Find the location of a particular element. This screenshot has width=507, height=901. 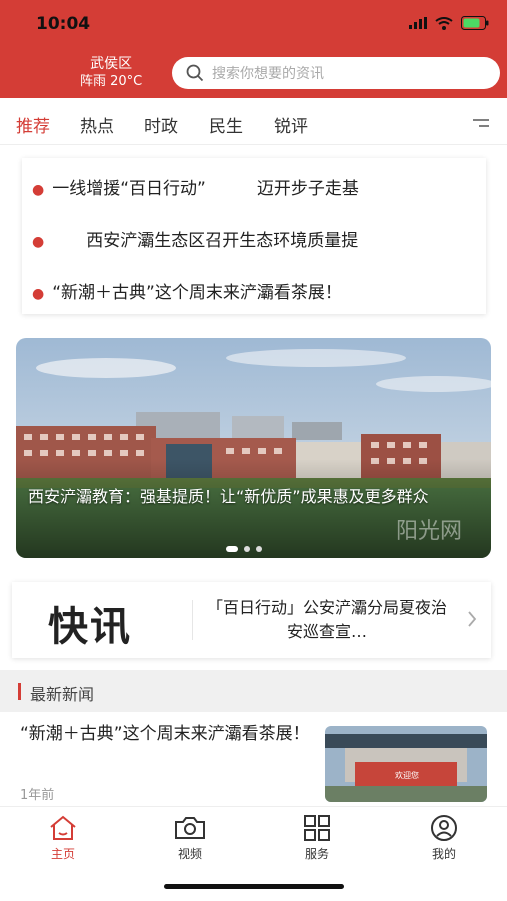

status-bar: 10:04 is located at coordinates (253, 24).